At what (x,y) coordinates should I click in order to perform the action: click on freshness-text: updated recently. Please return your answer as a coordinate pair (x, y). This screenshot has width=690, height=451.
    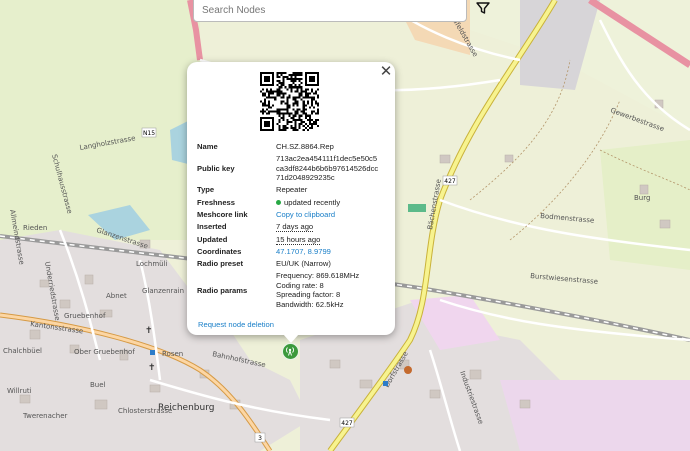
    Looking at the image, I should click on (312, 202).